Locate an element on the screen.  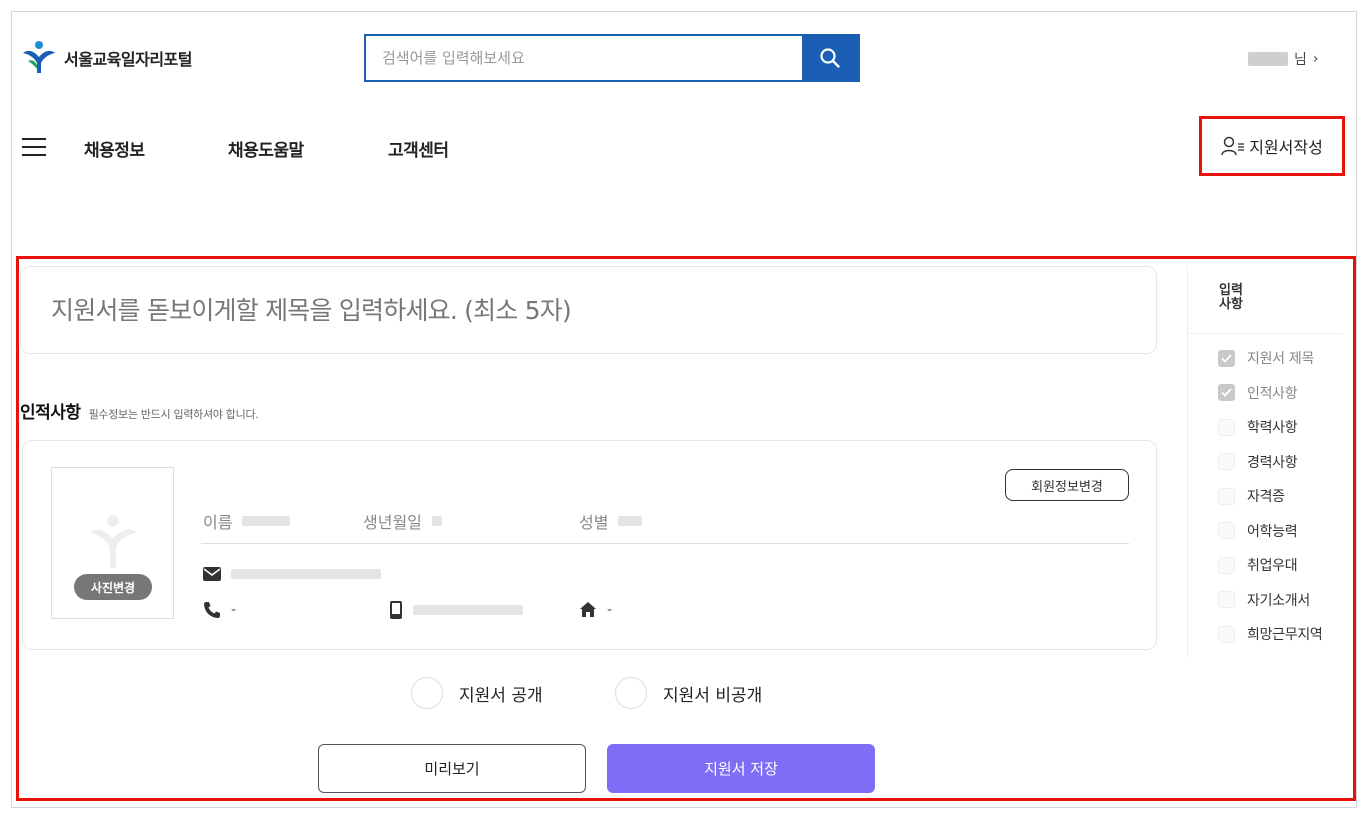
search-input is located at coordinates (584, 58).